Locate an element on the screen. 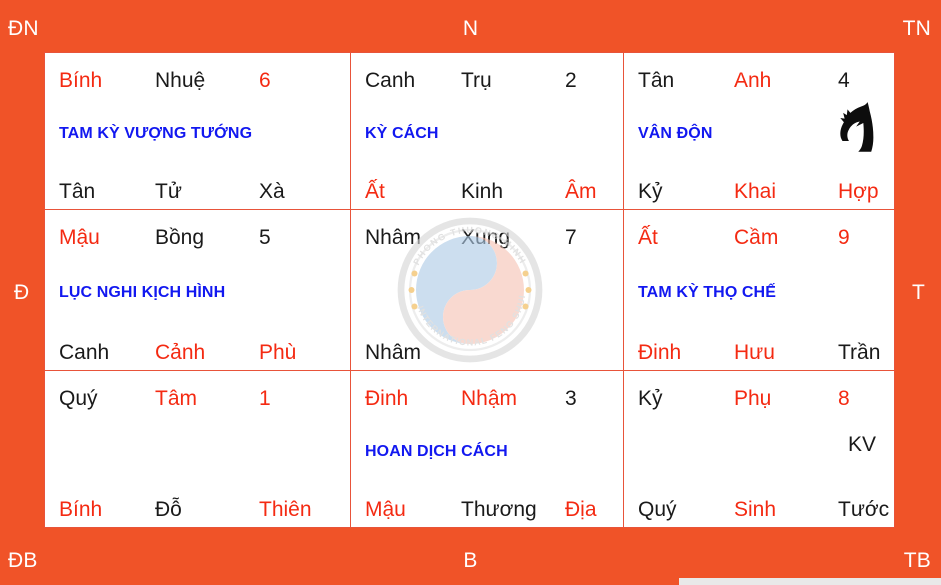  palace-bottom-row: Ất Kinh Âm is located at coordinates (487, 187).